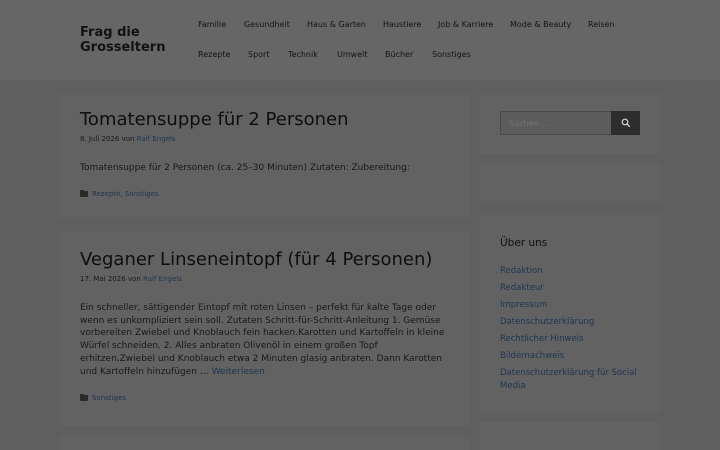 The width and height of the screenshot is (720, 450). I want to click on link-redaktion: Redaktion, so click(572, 271).